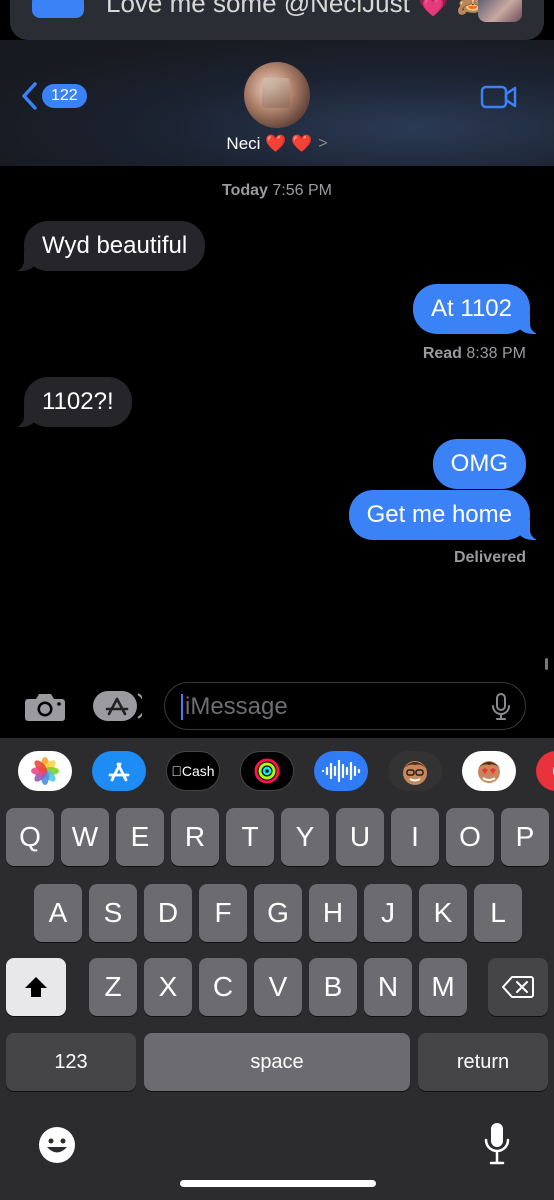  Describe the element at coordinates (113, 913) in the screenshot. I see `key-s: S` at that location.